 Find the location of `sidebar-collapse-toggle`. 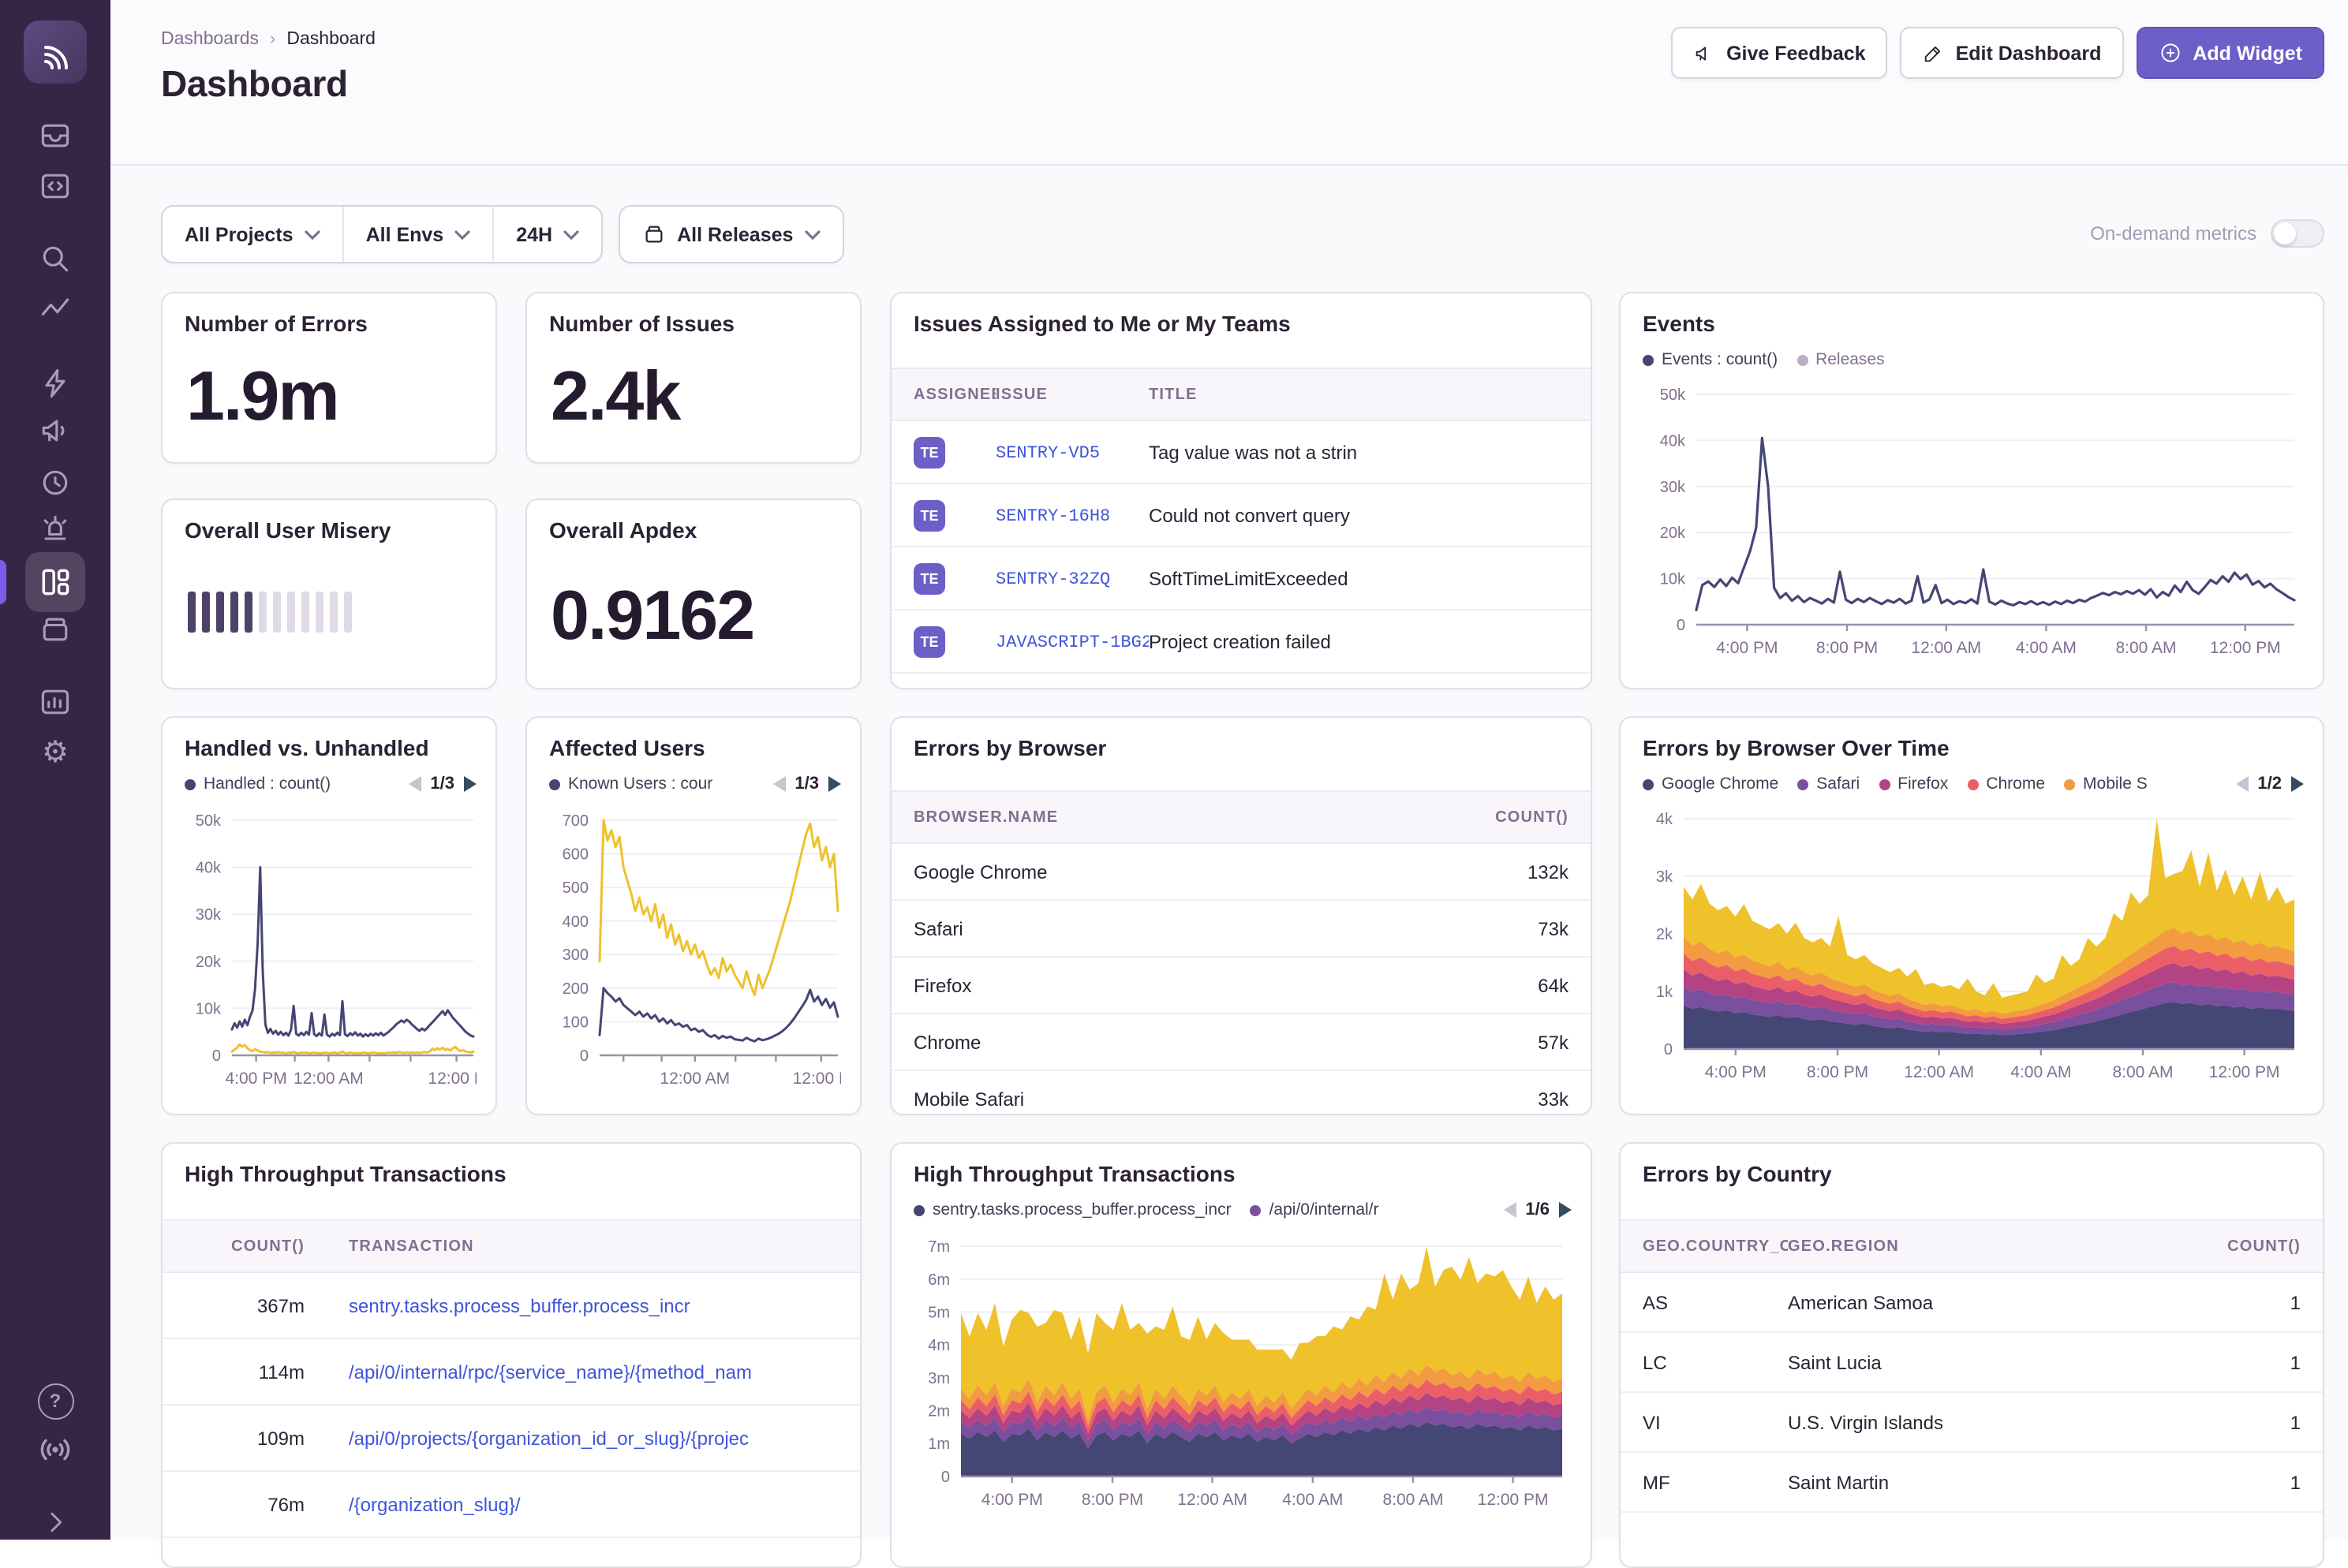

sidebar-collapse-toggle is located at coordinates (55, 1522).